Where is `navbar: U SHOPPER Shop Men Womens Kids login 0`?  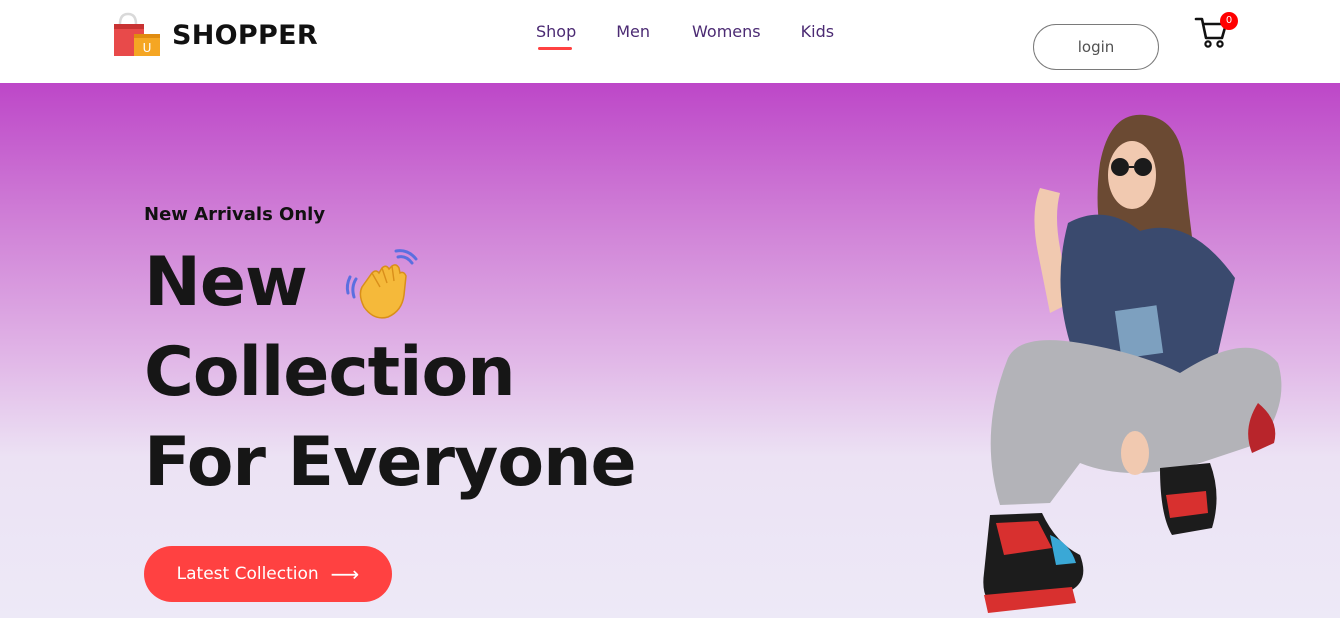 navbar: U SHOPPER Shop Men Womens Kids login 0 is located at coordinates (670, 41).